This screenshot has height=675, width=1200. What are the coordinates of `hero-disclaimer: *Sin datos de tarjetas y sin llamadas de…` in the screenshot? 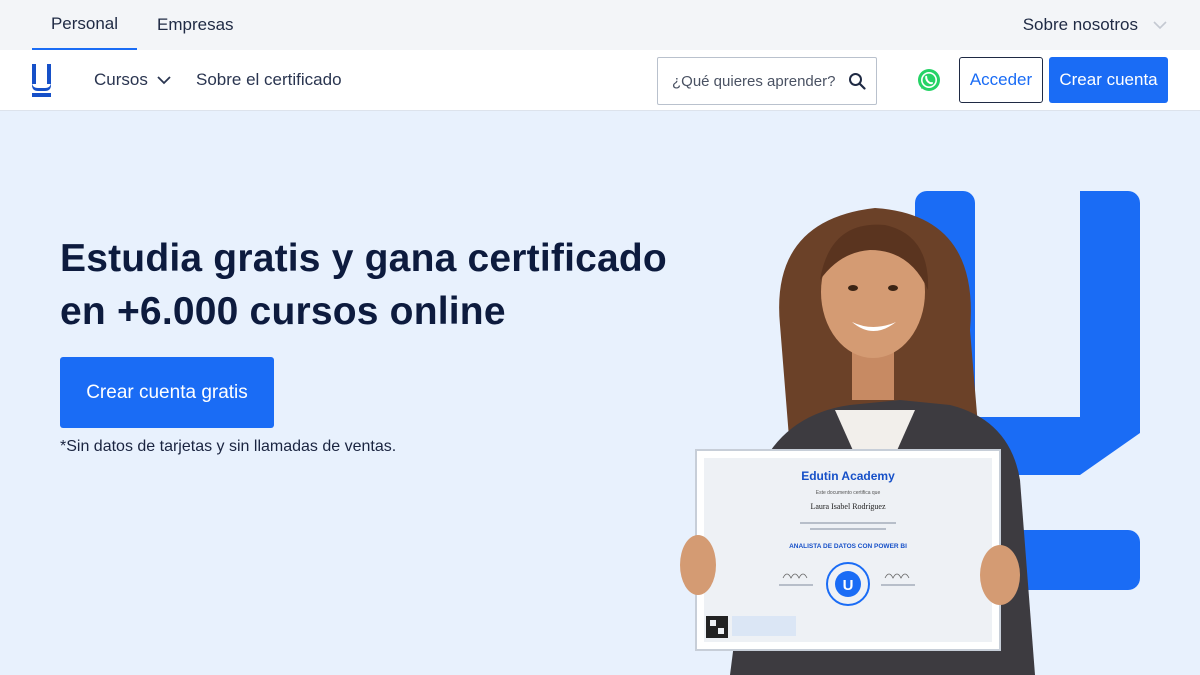 It's located at (228, 446).